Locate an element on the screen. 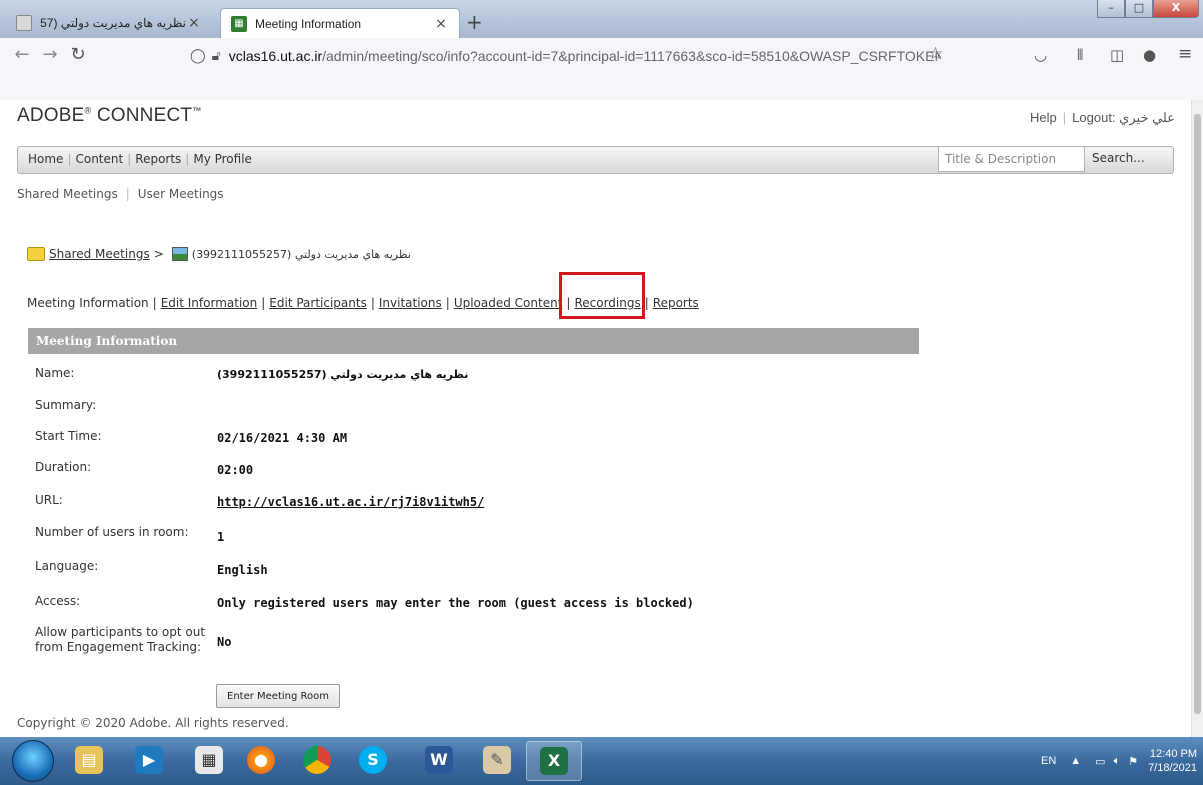 Image resolution: width=1203 pixels, height=785 pixels. duration-label: Duration: is located at coordinates (63, 467).